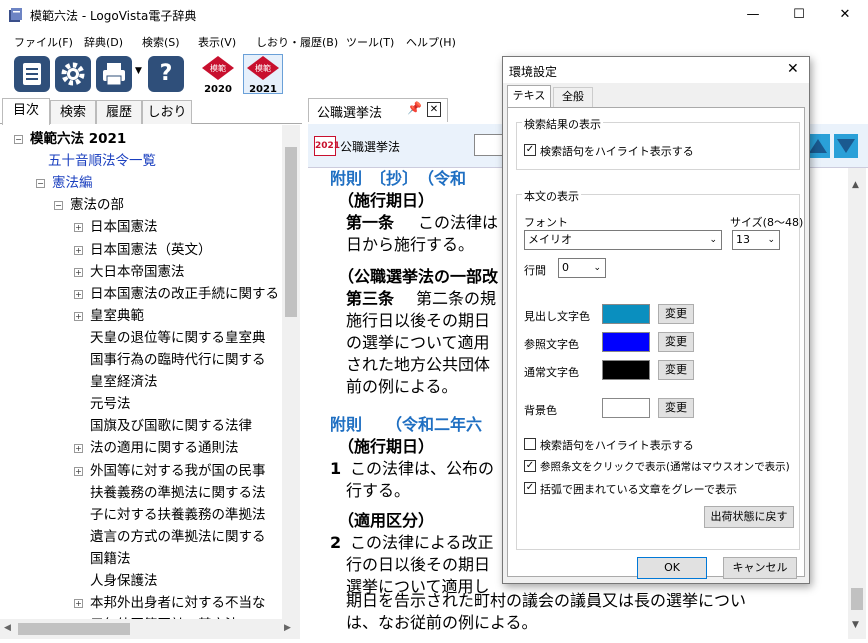 This screenshot has width=868, height=643. I want to click on menu-dictionary: 辞典(D), so click(103, 42).